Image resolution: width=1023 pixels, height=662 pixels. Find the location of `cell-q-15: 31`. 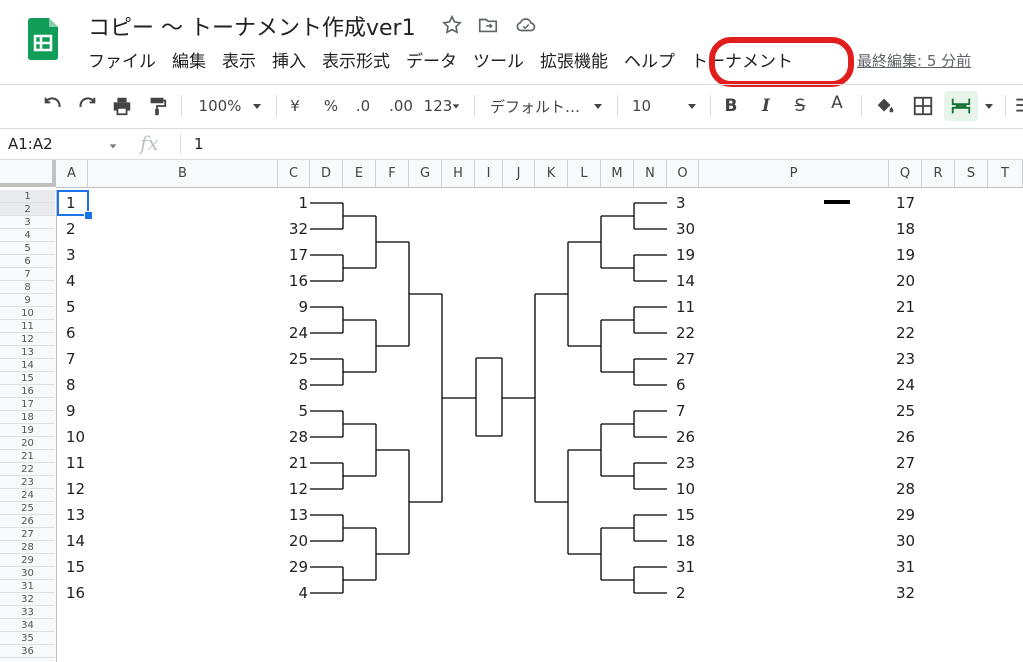

cell-q-15: 31 is located at coordinates (905, 567).